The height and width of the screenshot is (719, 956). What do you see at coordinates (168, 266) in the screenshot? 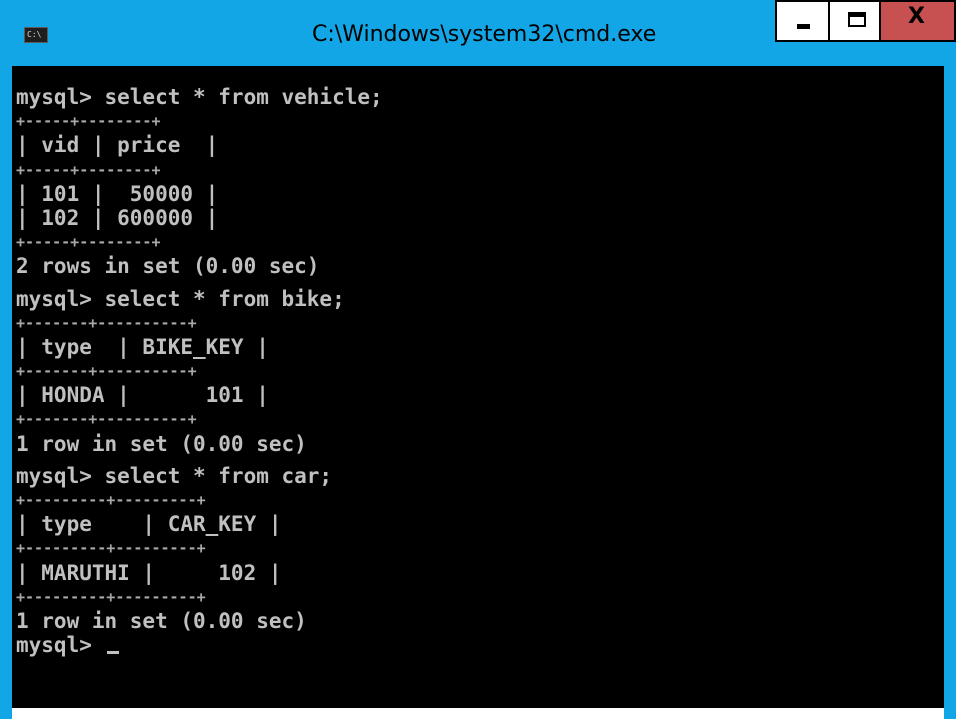
I see `console-line-text: 2 rows in set (0.00 sec)` at bounding box center [168, 266].